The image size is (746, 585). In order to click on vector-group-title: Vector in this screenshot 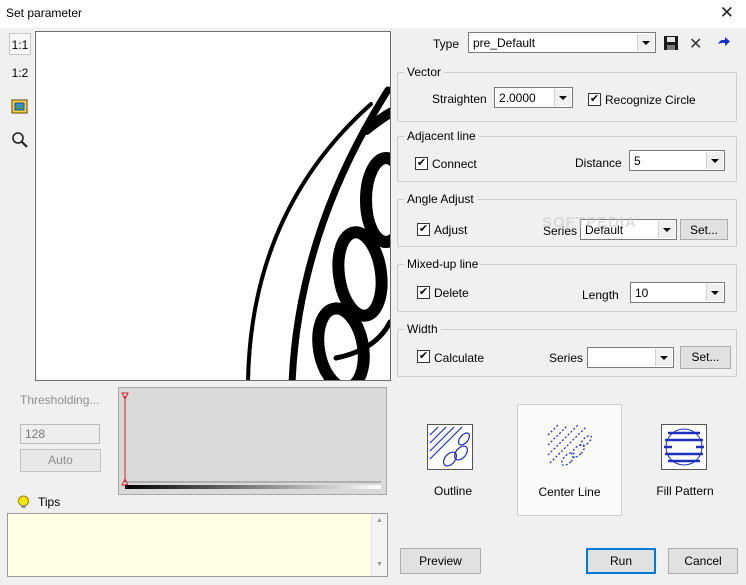, I will do `click(424, 72)`.